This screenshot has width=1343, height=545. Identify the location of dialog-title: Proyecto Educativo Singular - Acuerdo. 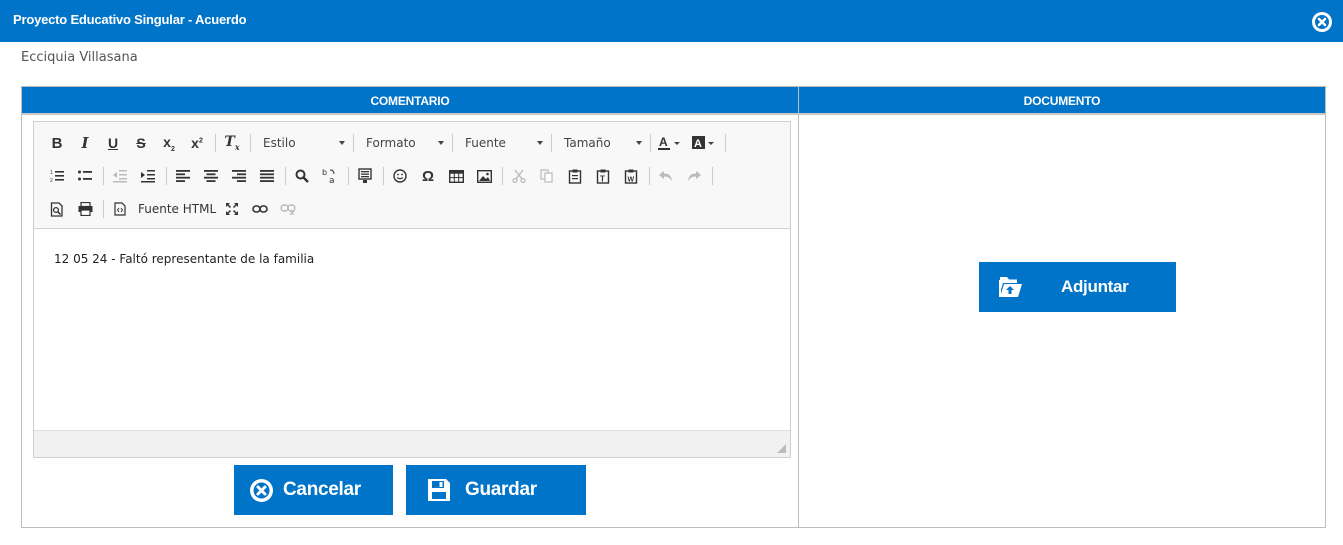
(130, 19).